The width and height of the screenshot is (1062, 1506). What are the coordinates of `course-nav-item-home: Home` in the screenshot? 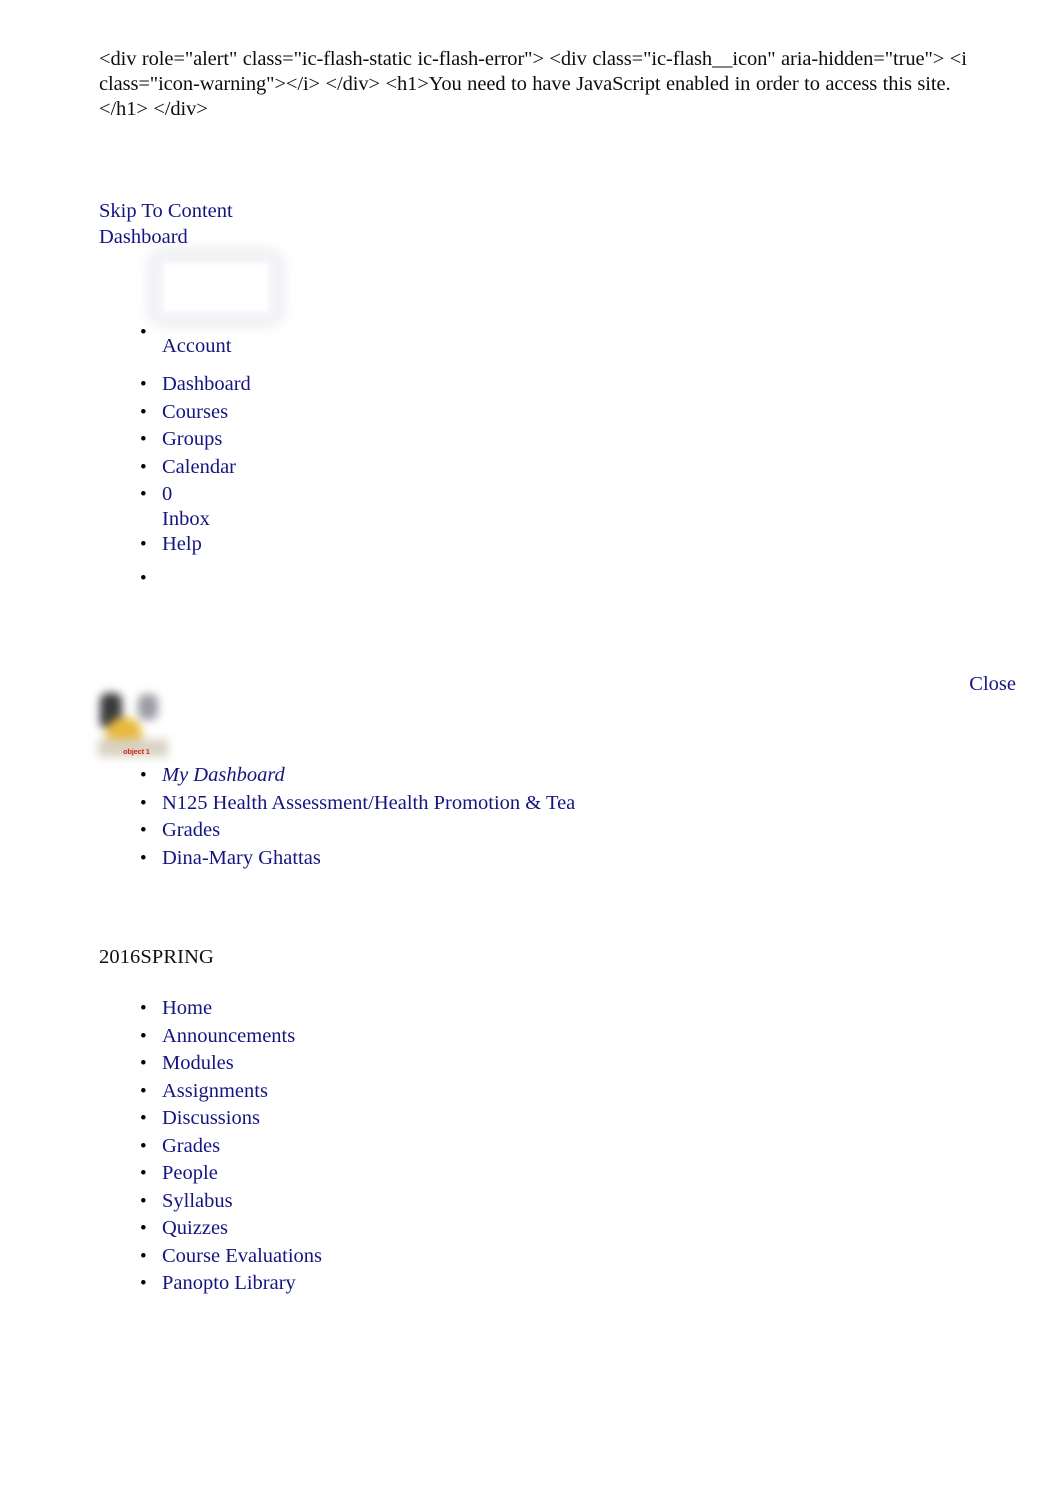 It's located at (230, 1010).